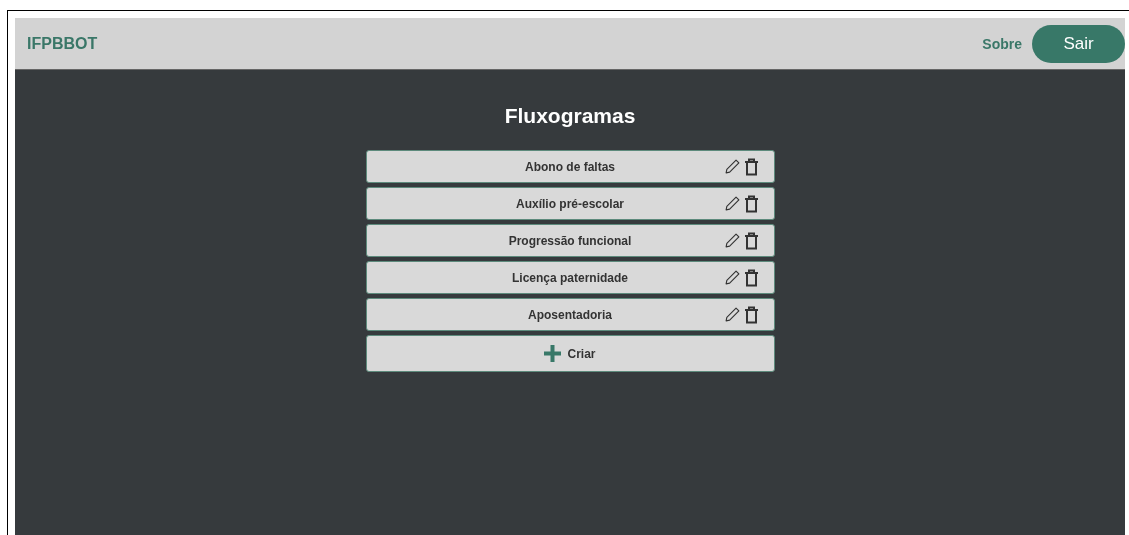  I want to click on flow-item: Aposentadoria, so click(570, 314).